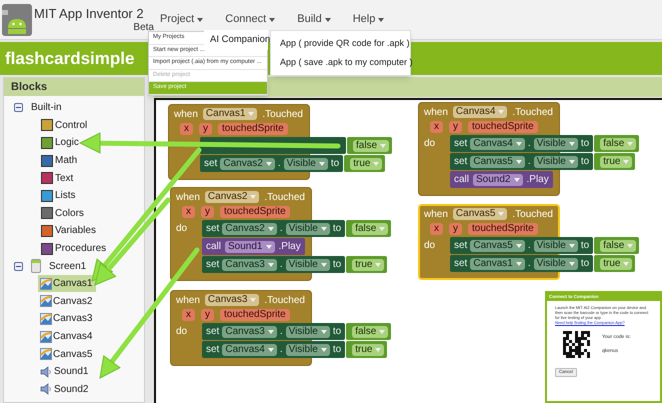  Describe the element at coordinates (250, 19) in the screenshot. I see `menu-item: Connect` at that location.